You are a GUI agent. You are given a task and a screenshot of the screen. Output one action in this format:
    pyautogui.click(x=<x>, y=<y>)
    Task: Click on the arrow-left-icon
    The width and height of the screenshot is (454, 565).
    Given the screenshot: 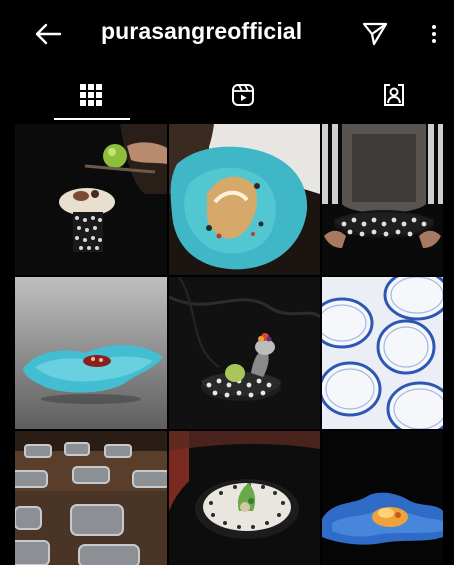 What is the action you would take?
    pyautogui.click(x=48, y=34)
    